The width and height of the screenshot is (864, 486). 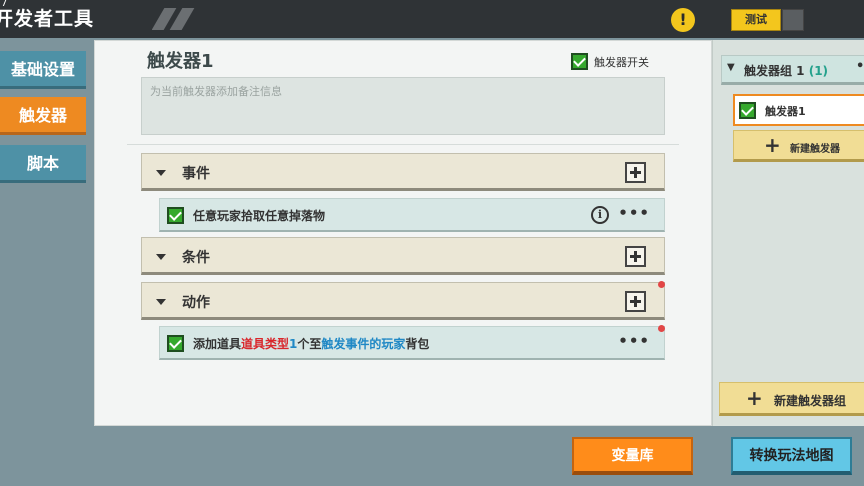 What do you see at coordinates (403, 144) in the screenshot?
I see `divider` at bounding box center [403, 144].